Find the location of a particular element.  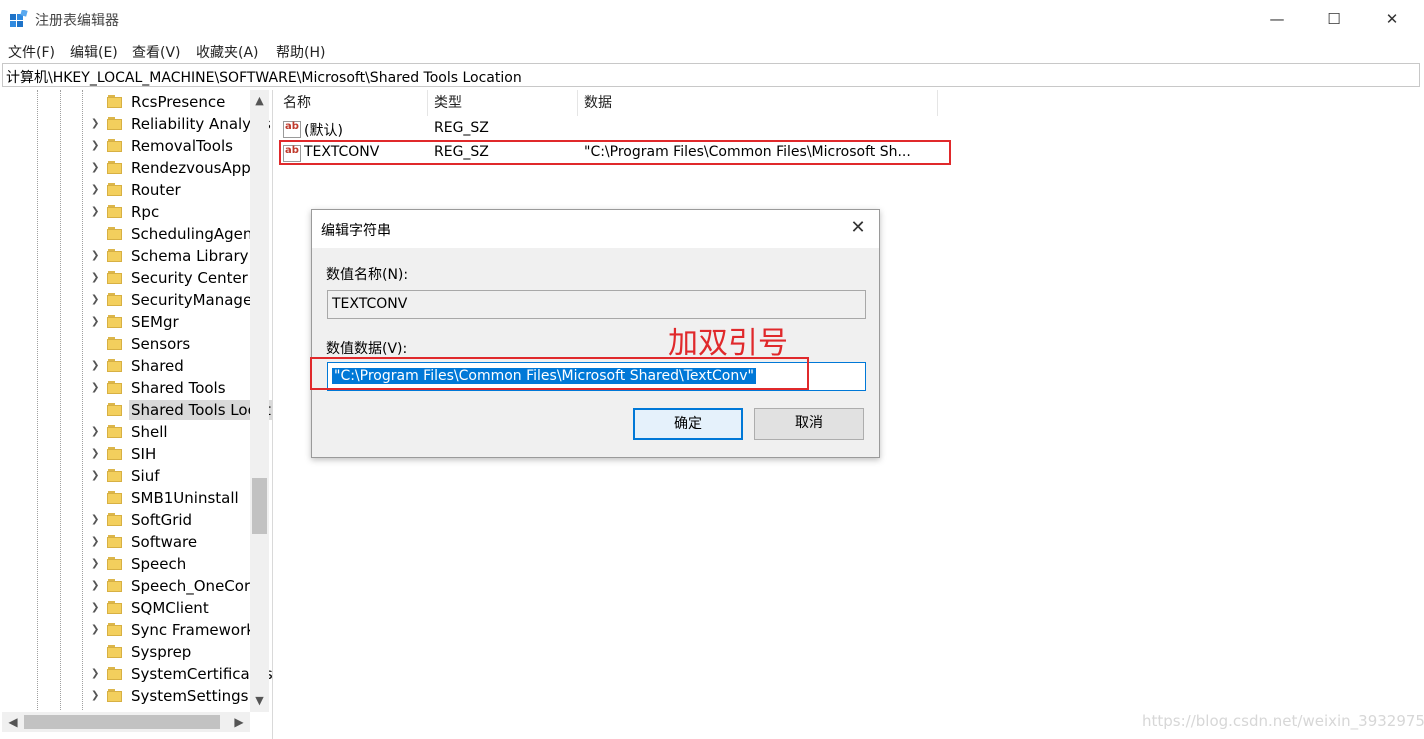

tree-vertical-scrollbar: ▲ ▼ is located at coordinates (259, 401).